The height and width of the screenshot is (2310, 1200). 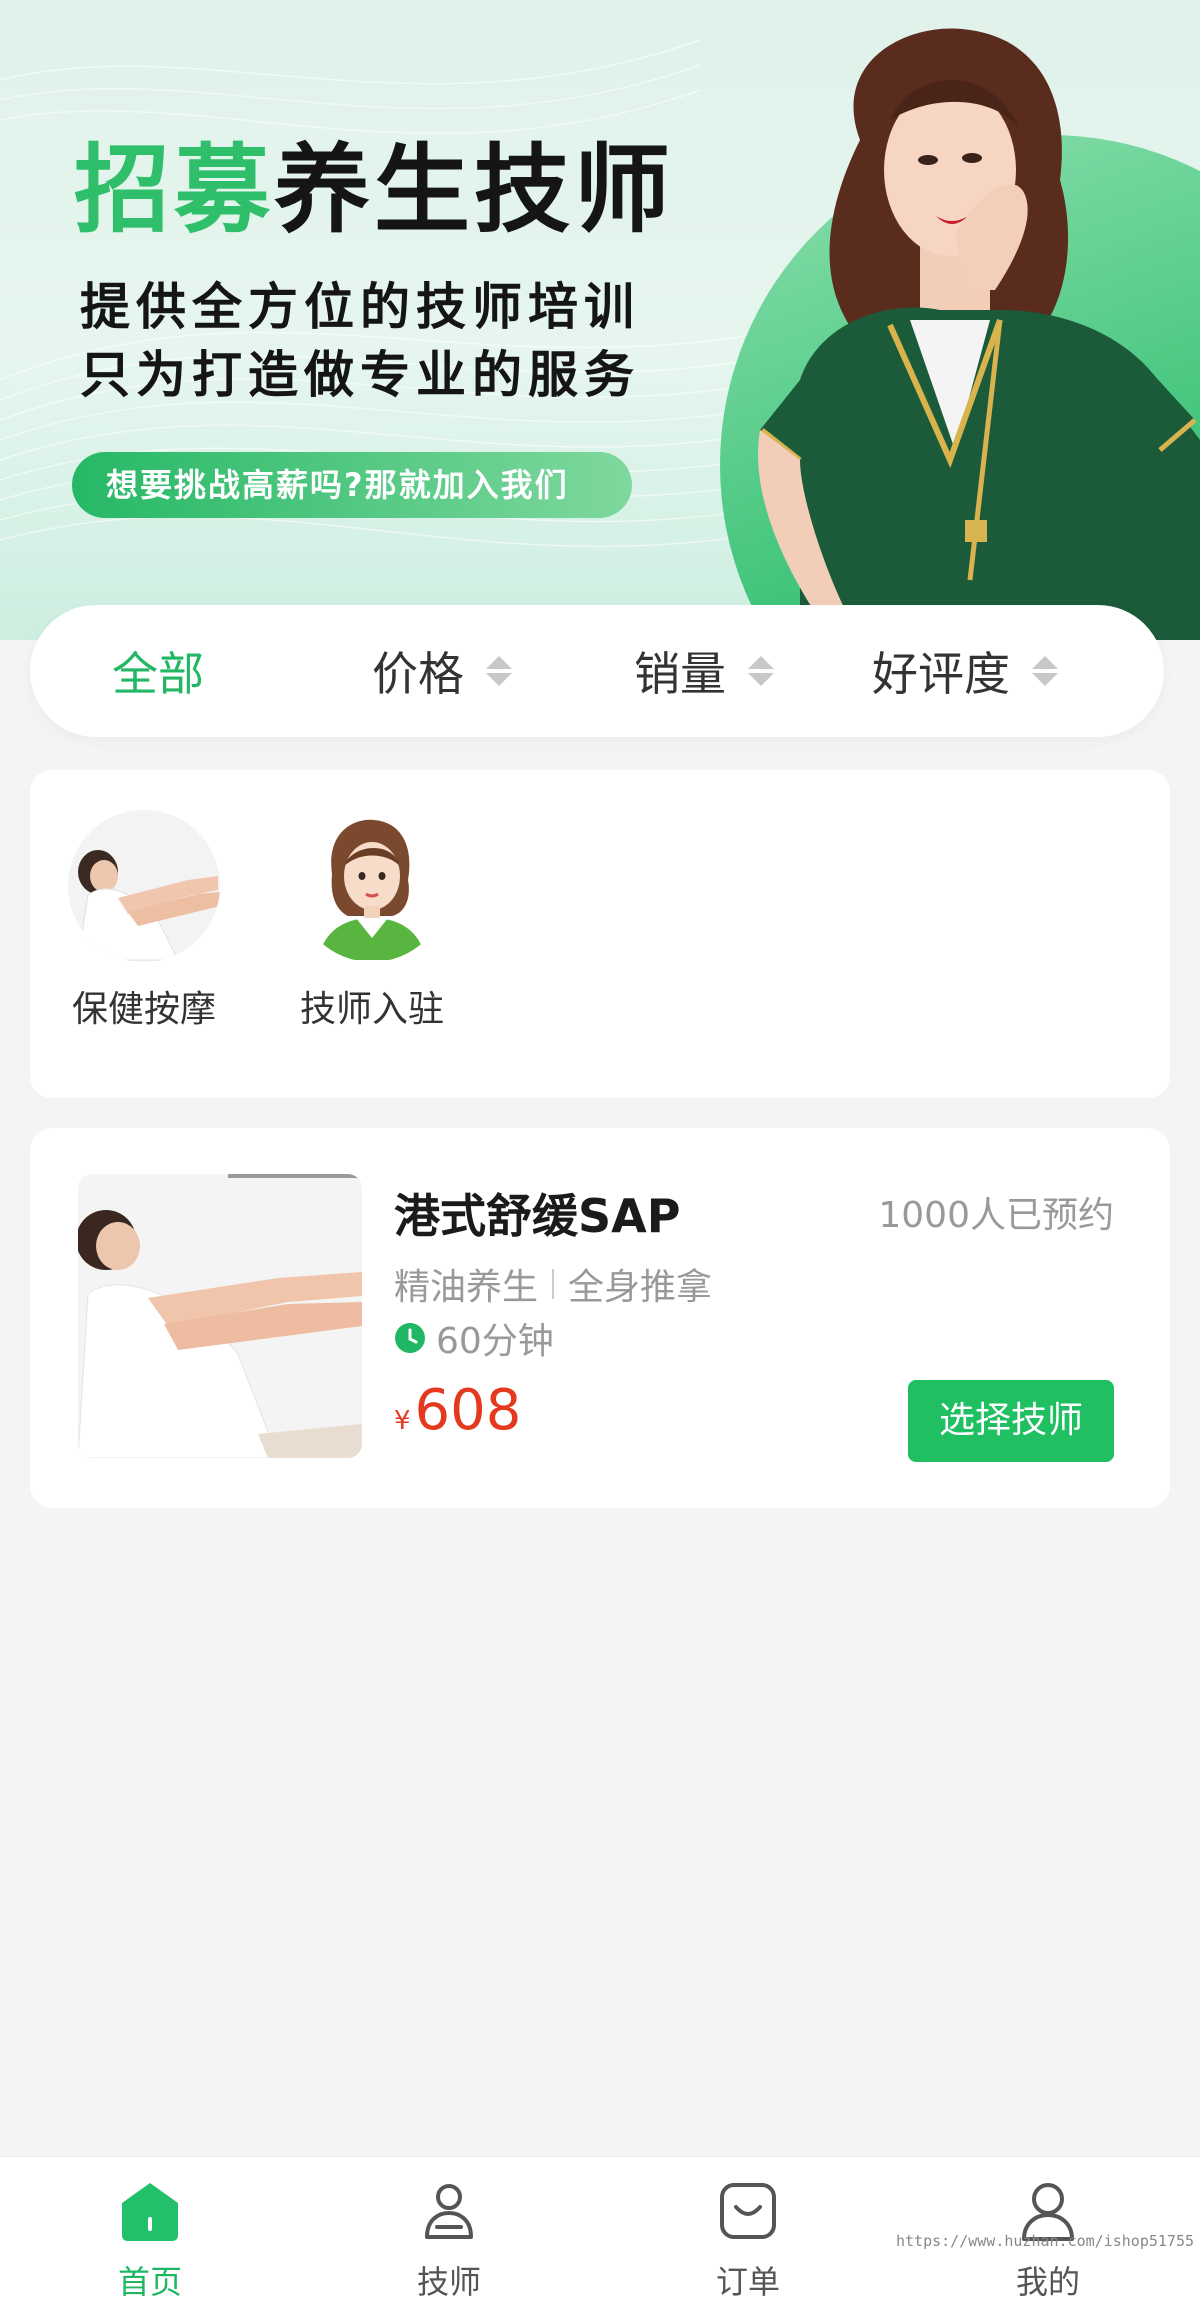 What do you see at coordinates (597, 671) in the screenshot?
I see `sort-filter-bar: 全部 价格 销量 好评度` at bounding box center [597, 671].